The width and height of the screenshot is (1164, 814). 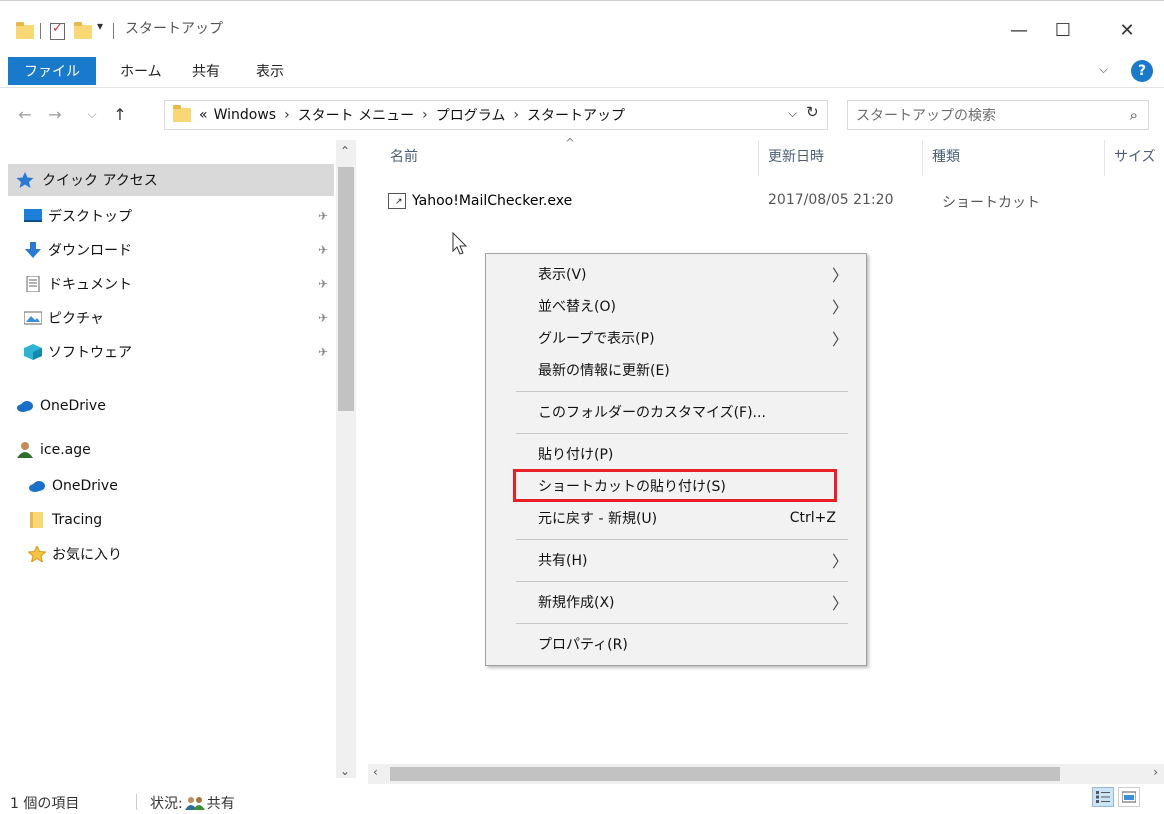 I want to click on large-icons-view-button, so click(x=1129, y=797).